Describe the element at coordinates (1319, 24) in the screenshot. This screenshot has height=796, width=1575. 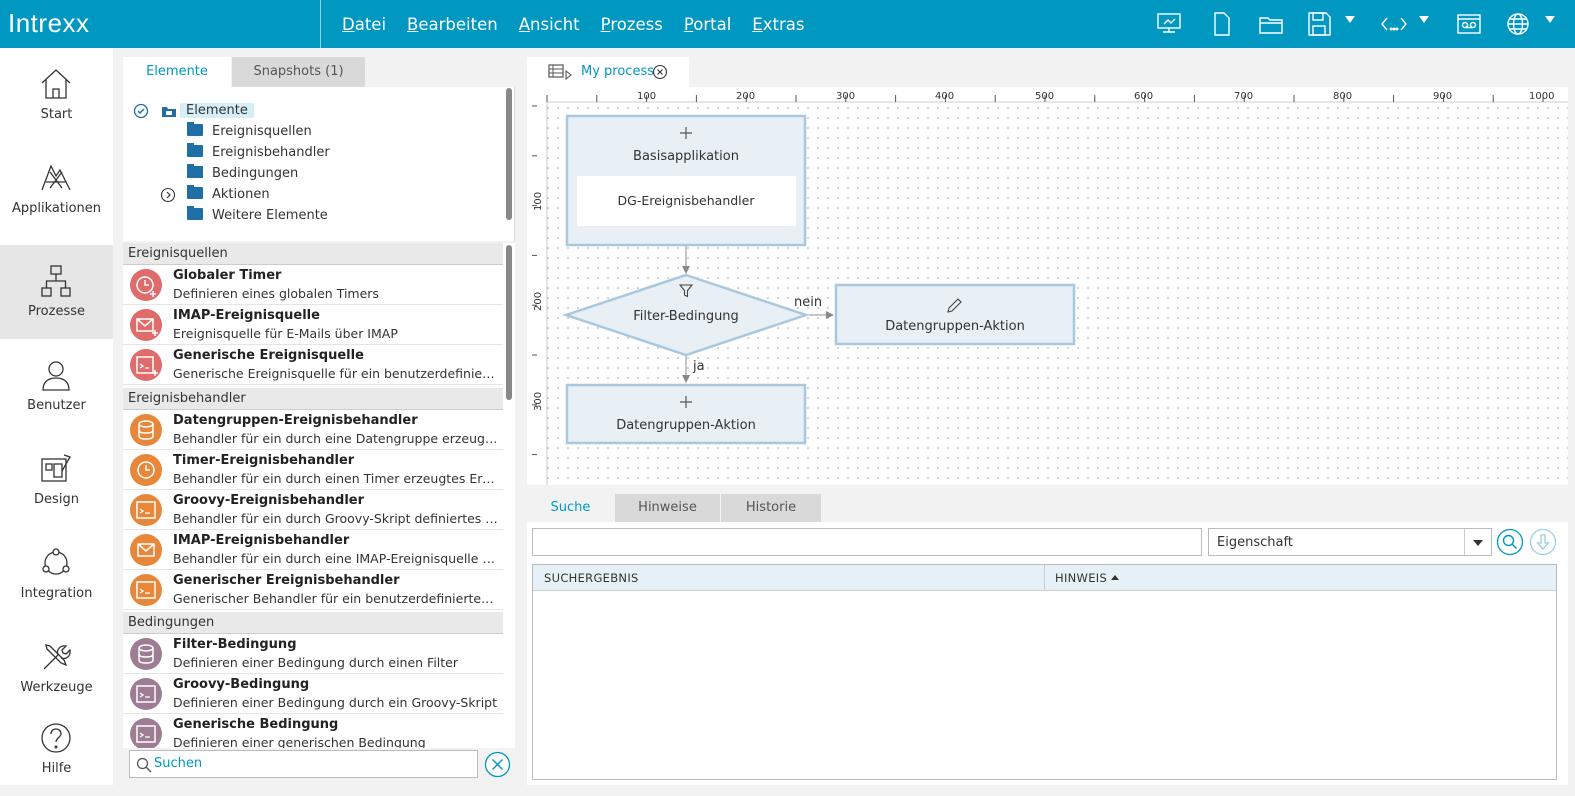
I see `save-icon` at that location.